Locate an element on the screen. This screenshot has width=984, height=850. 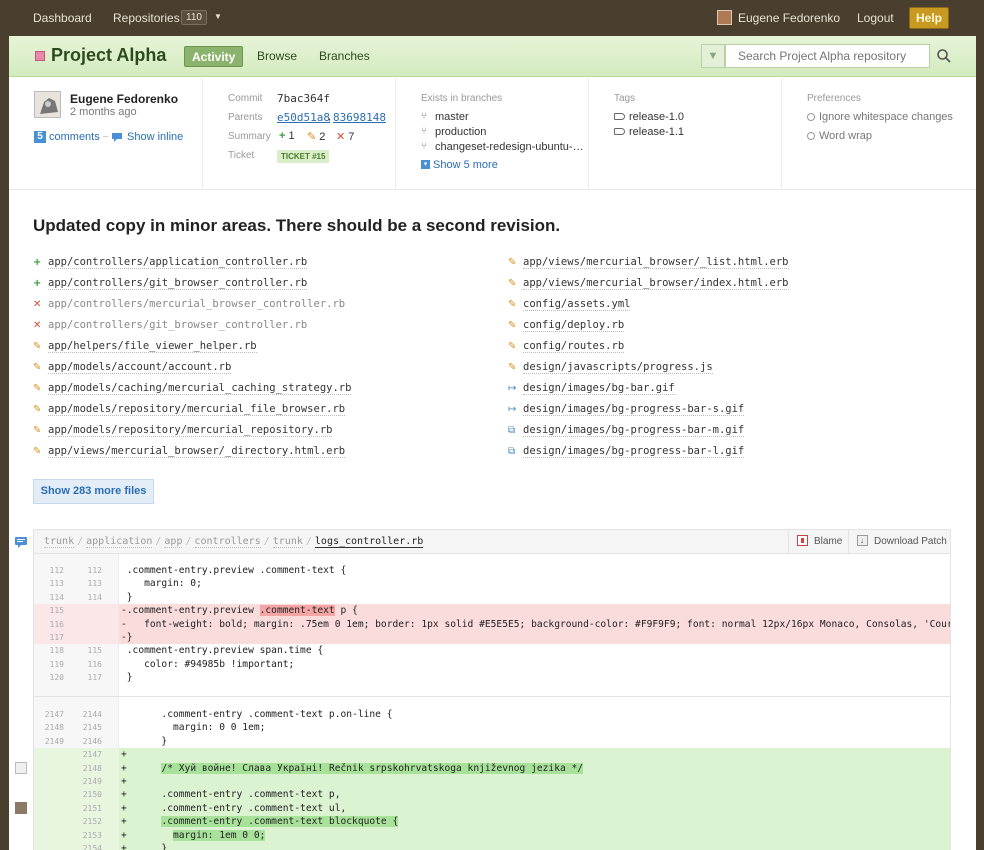
old-line-number: 118 is located at coordinates (49, 650).